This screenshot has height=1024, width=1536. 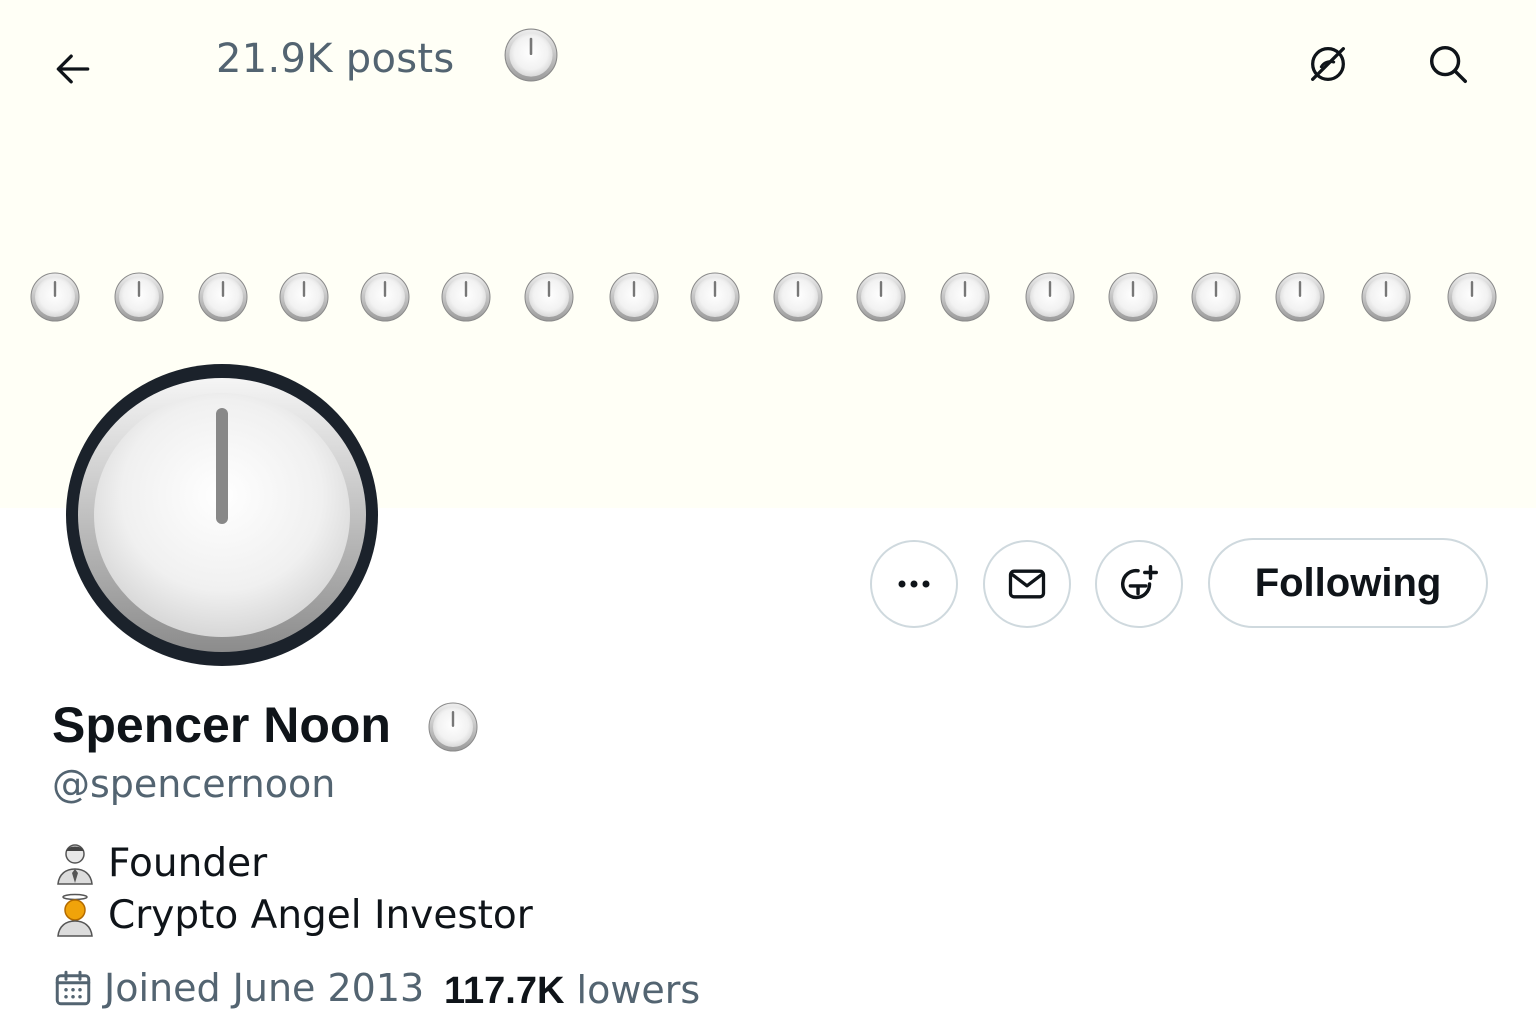 I want to click on display-name: Spencer Noon, so click(x=221, y=725).